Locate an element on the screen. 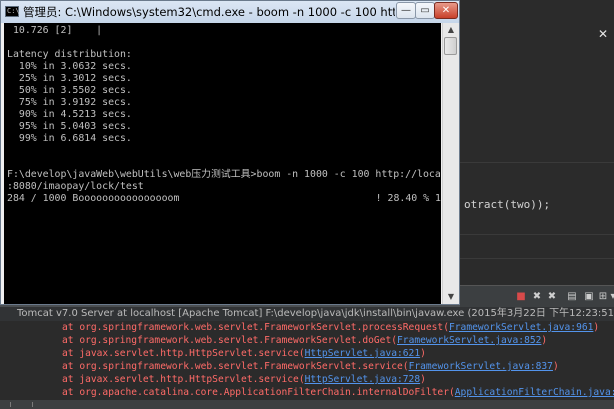 This screenshot has width=614, height=409. code-fragment: otract(two)); is located at coordinates (507, 204).